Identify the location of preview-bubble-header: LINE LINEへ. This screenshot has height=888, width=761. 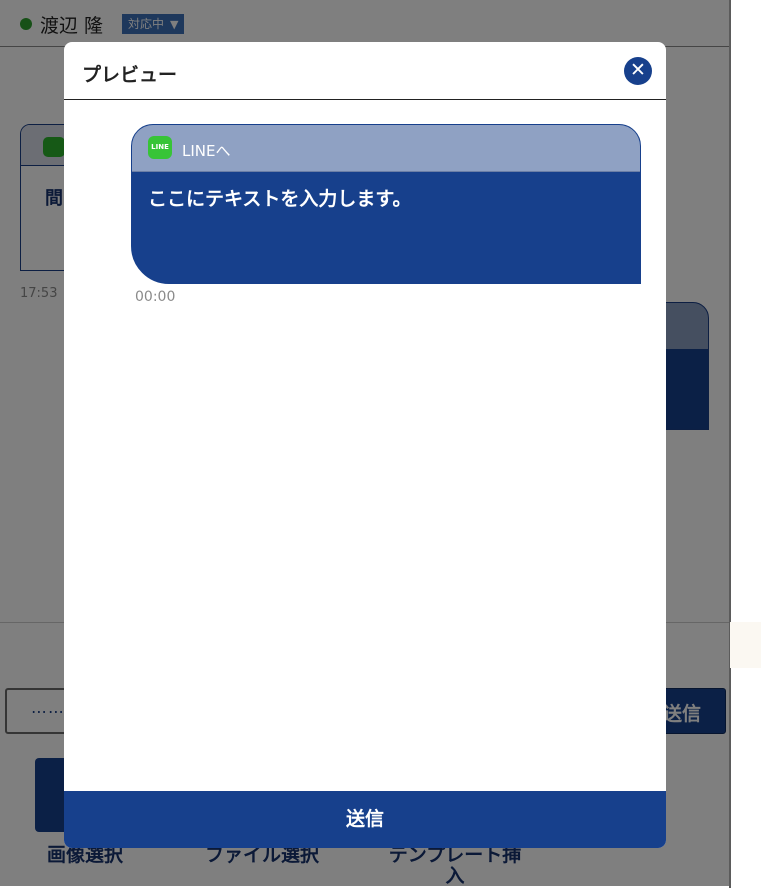
(386, 148).